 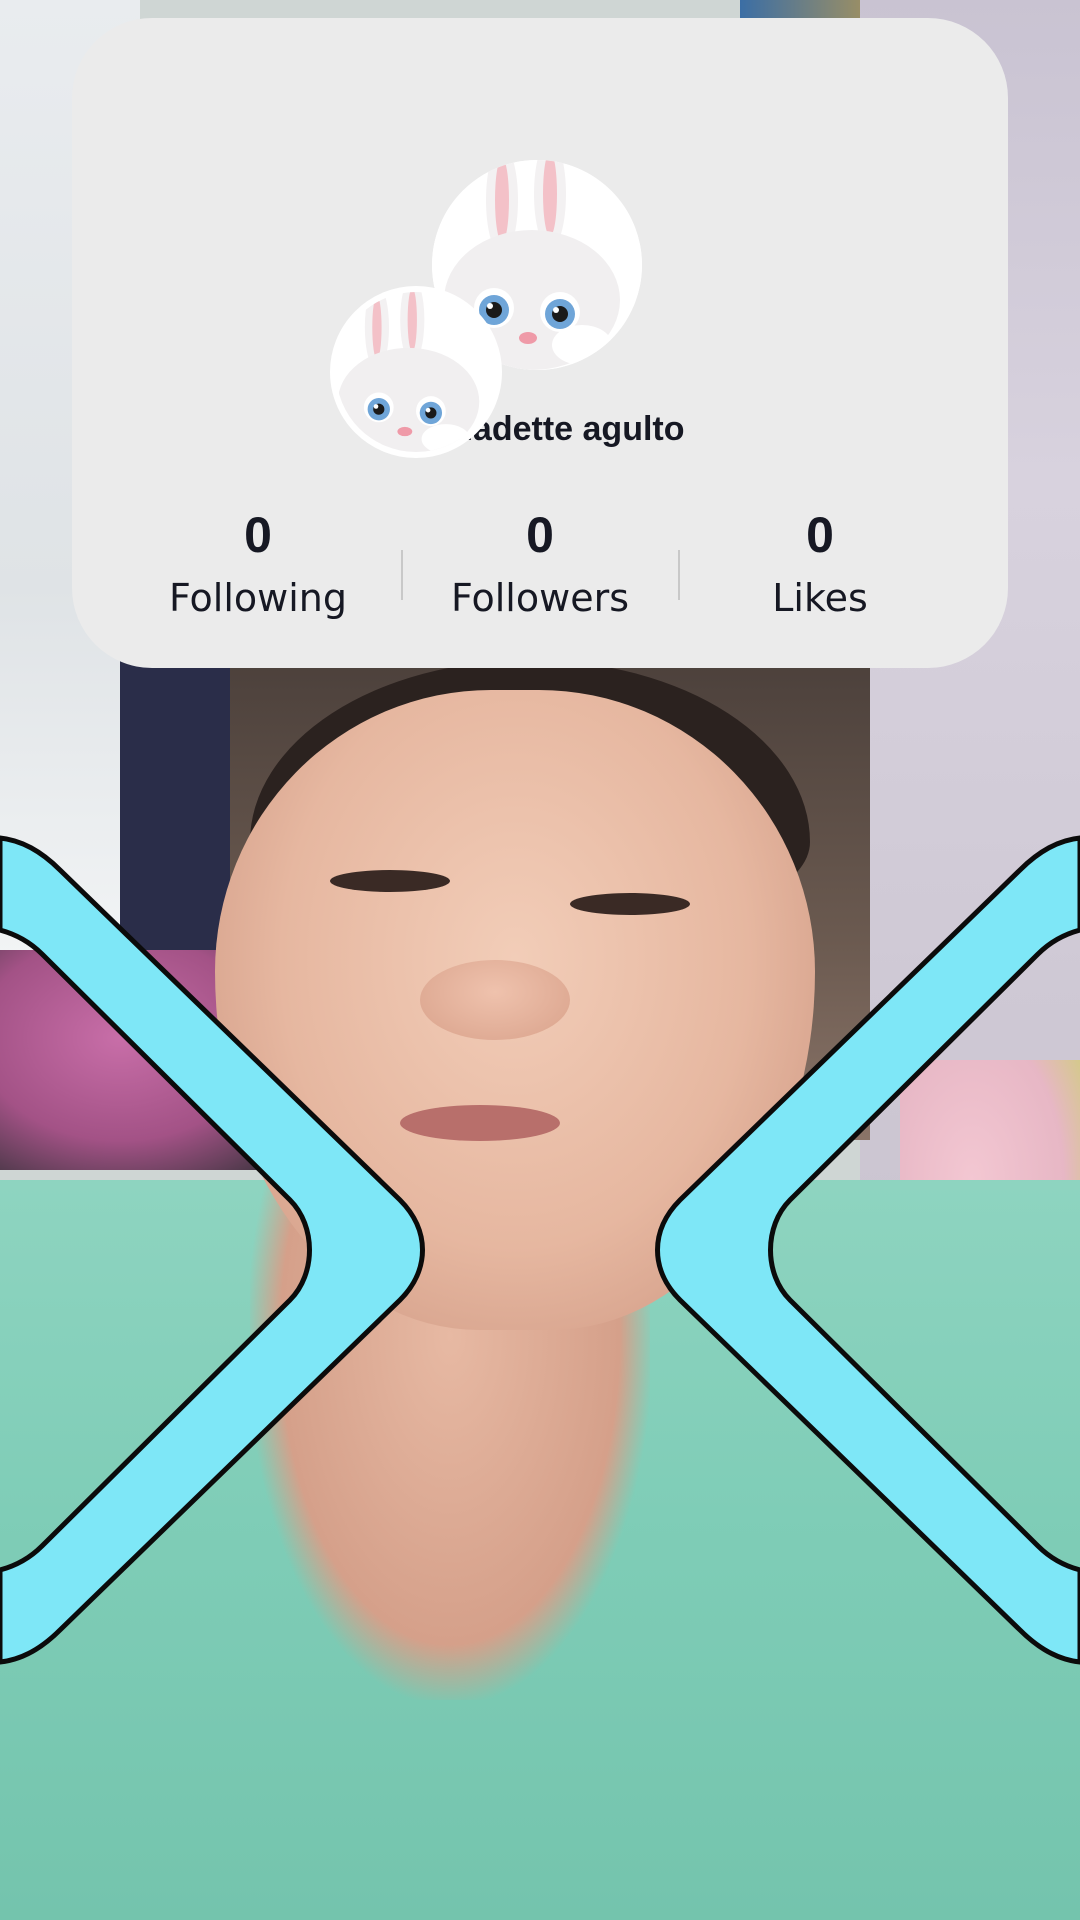 I want to click on likes-count: 0, so click(x=820, y=535).